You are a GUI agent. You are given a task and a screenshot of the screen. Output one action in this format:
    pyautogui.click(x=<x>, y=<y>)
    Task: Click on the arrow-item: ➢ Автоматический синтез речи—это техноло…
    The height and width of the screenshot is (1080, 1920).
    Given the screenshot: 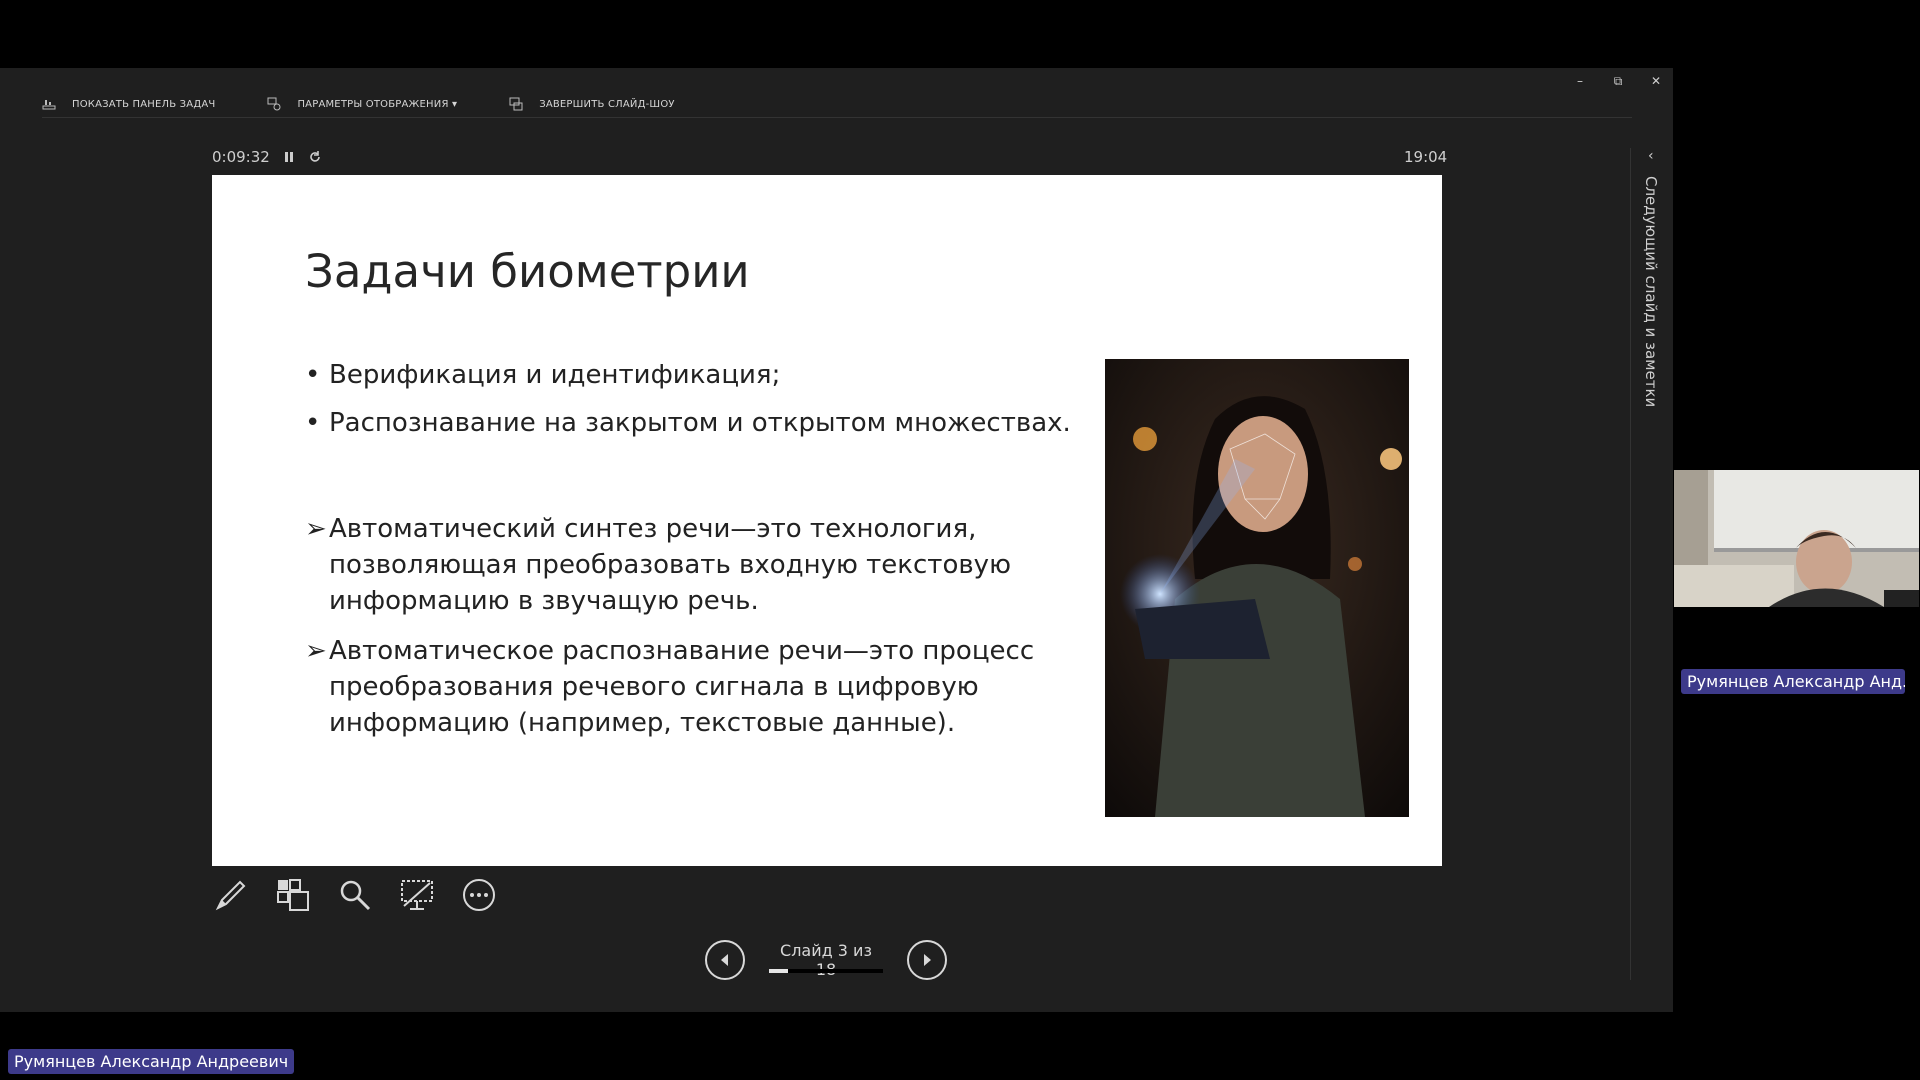 What is the action you would take?
    pyautogui.click(x=690, y=565)
    